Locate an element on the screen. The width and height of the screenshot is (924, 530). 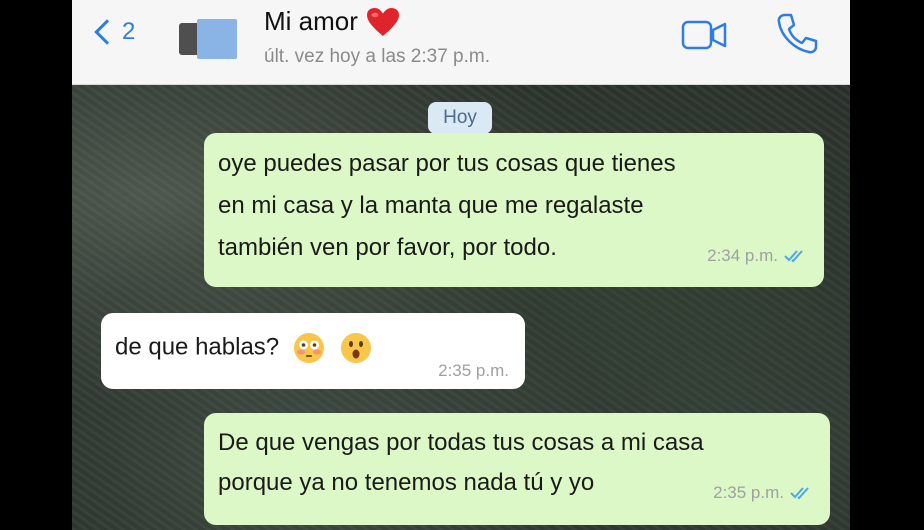
contact-name-row: Mi amor is located at coordinates (332, 21).